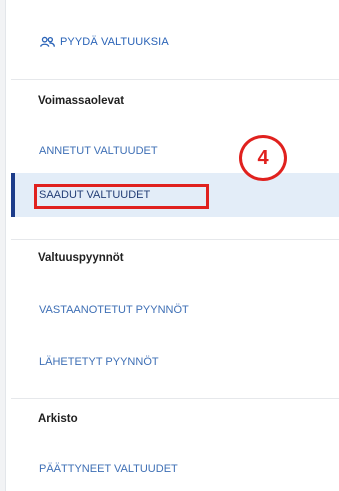  Describe the element at coordinates (108, 469) in the screenshot. I see `nav-item-label: PÄÄTTYNEET VALTUUDET` at that location.